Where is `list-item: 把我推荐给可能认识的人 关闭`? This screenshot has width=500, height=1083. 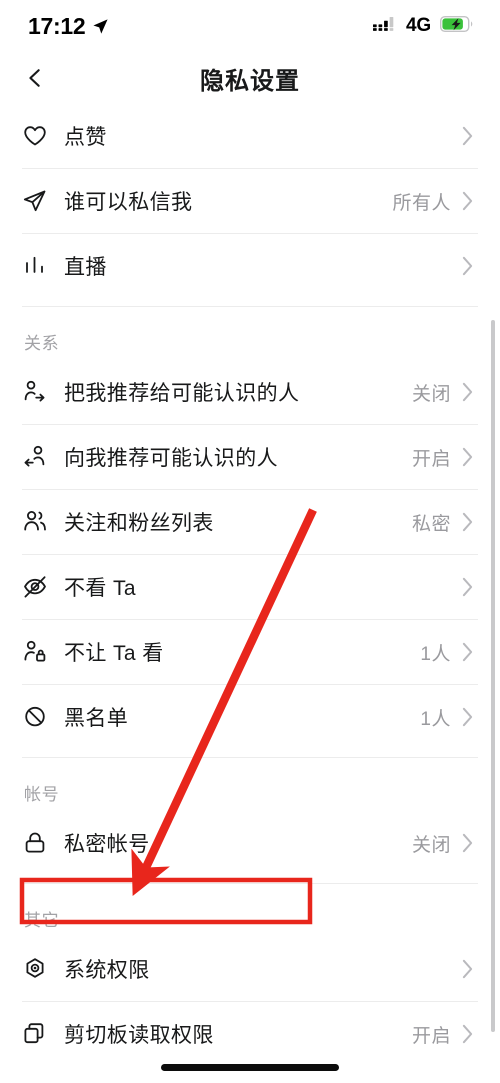 list-item: 把我推荐给可能认识的人 关闭 is located at coordinates (250, 392).